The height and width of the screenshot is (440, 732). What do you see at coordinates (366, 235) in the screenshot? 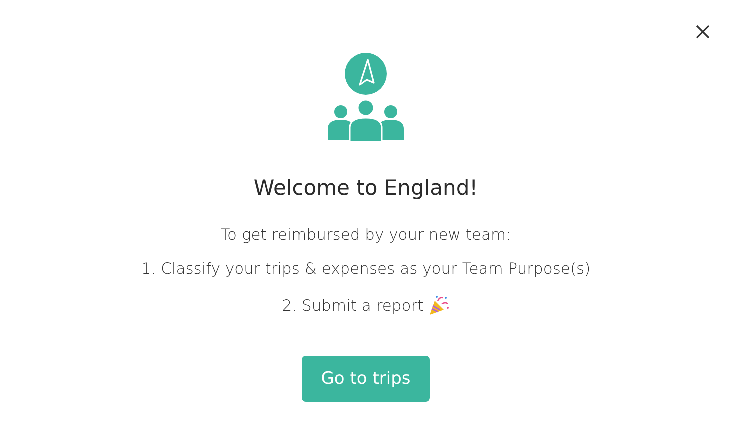
I see `intro-text: To get reimbursed by your new team:` at bounding box center [366, 235].